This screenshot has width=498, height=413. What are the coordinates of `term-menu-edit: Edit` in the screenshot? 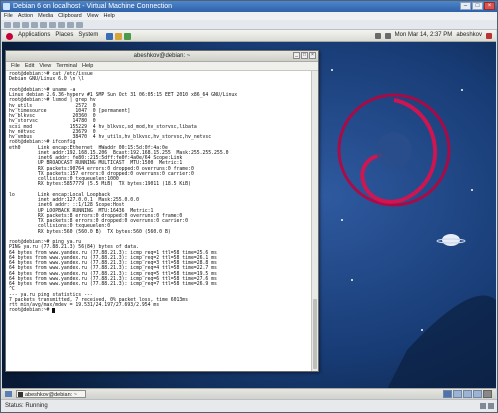 It's located at (29, 66).